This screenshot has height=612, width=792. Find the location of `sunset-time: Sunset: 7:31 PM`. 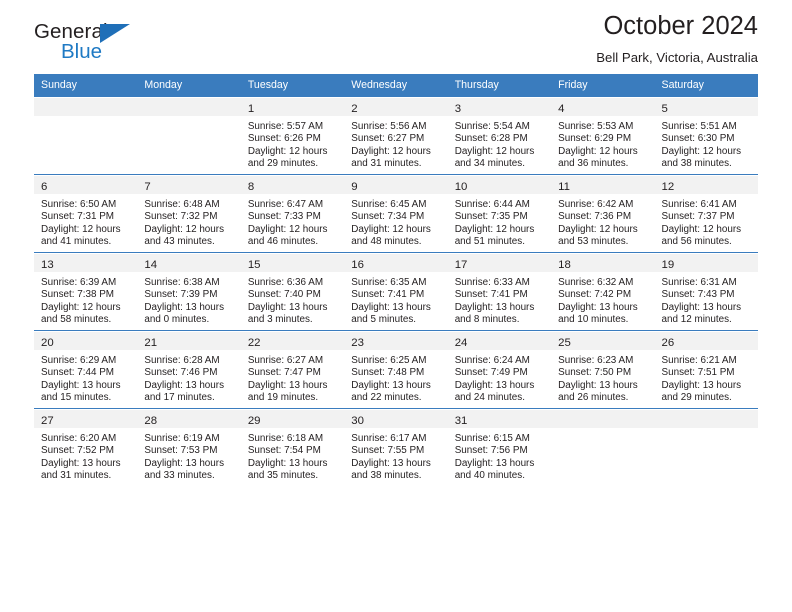

sunset-time: Sunset: 7:31 PM is located at coordinates (78, 217).